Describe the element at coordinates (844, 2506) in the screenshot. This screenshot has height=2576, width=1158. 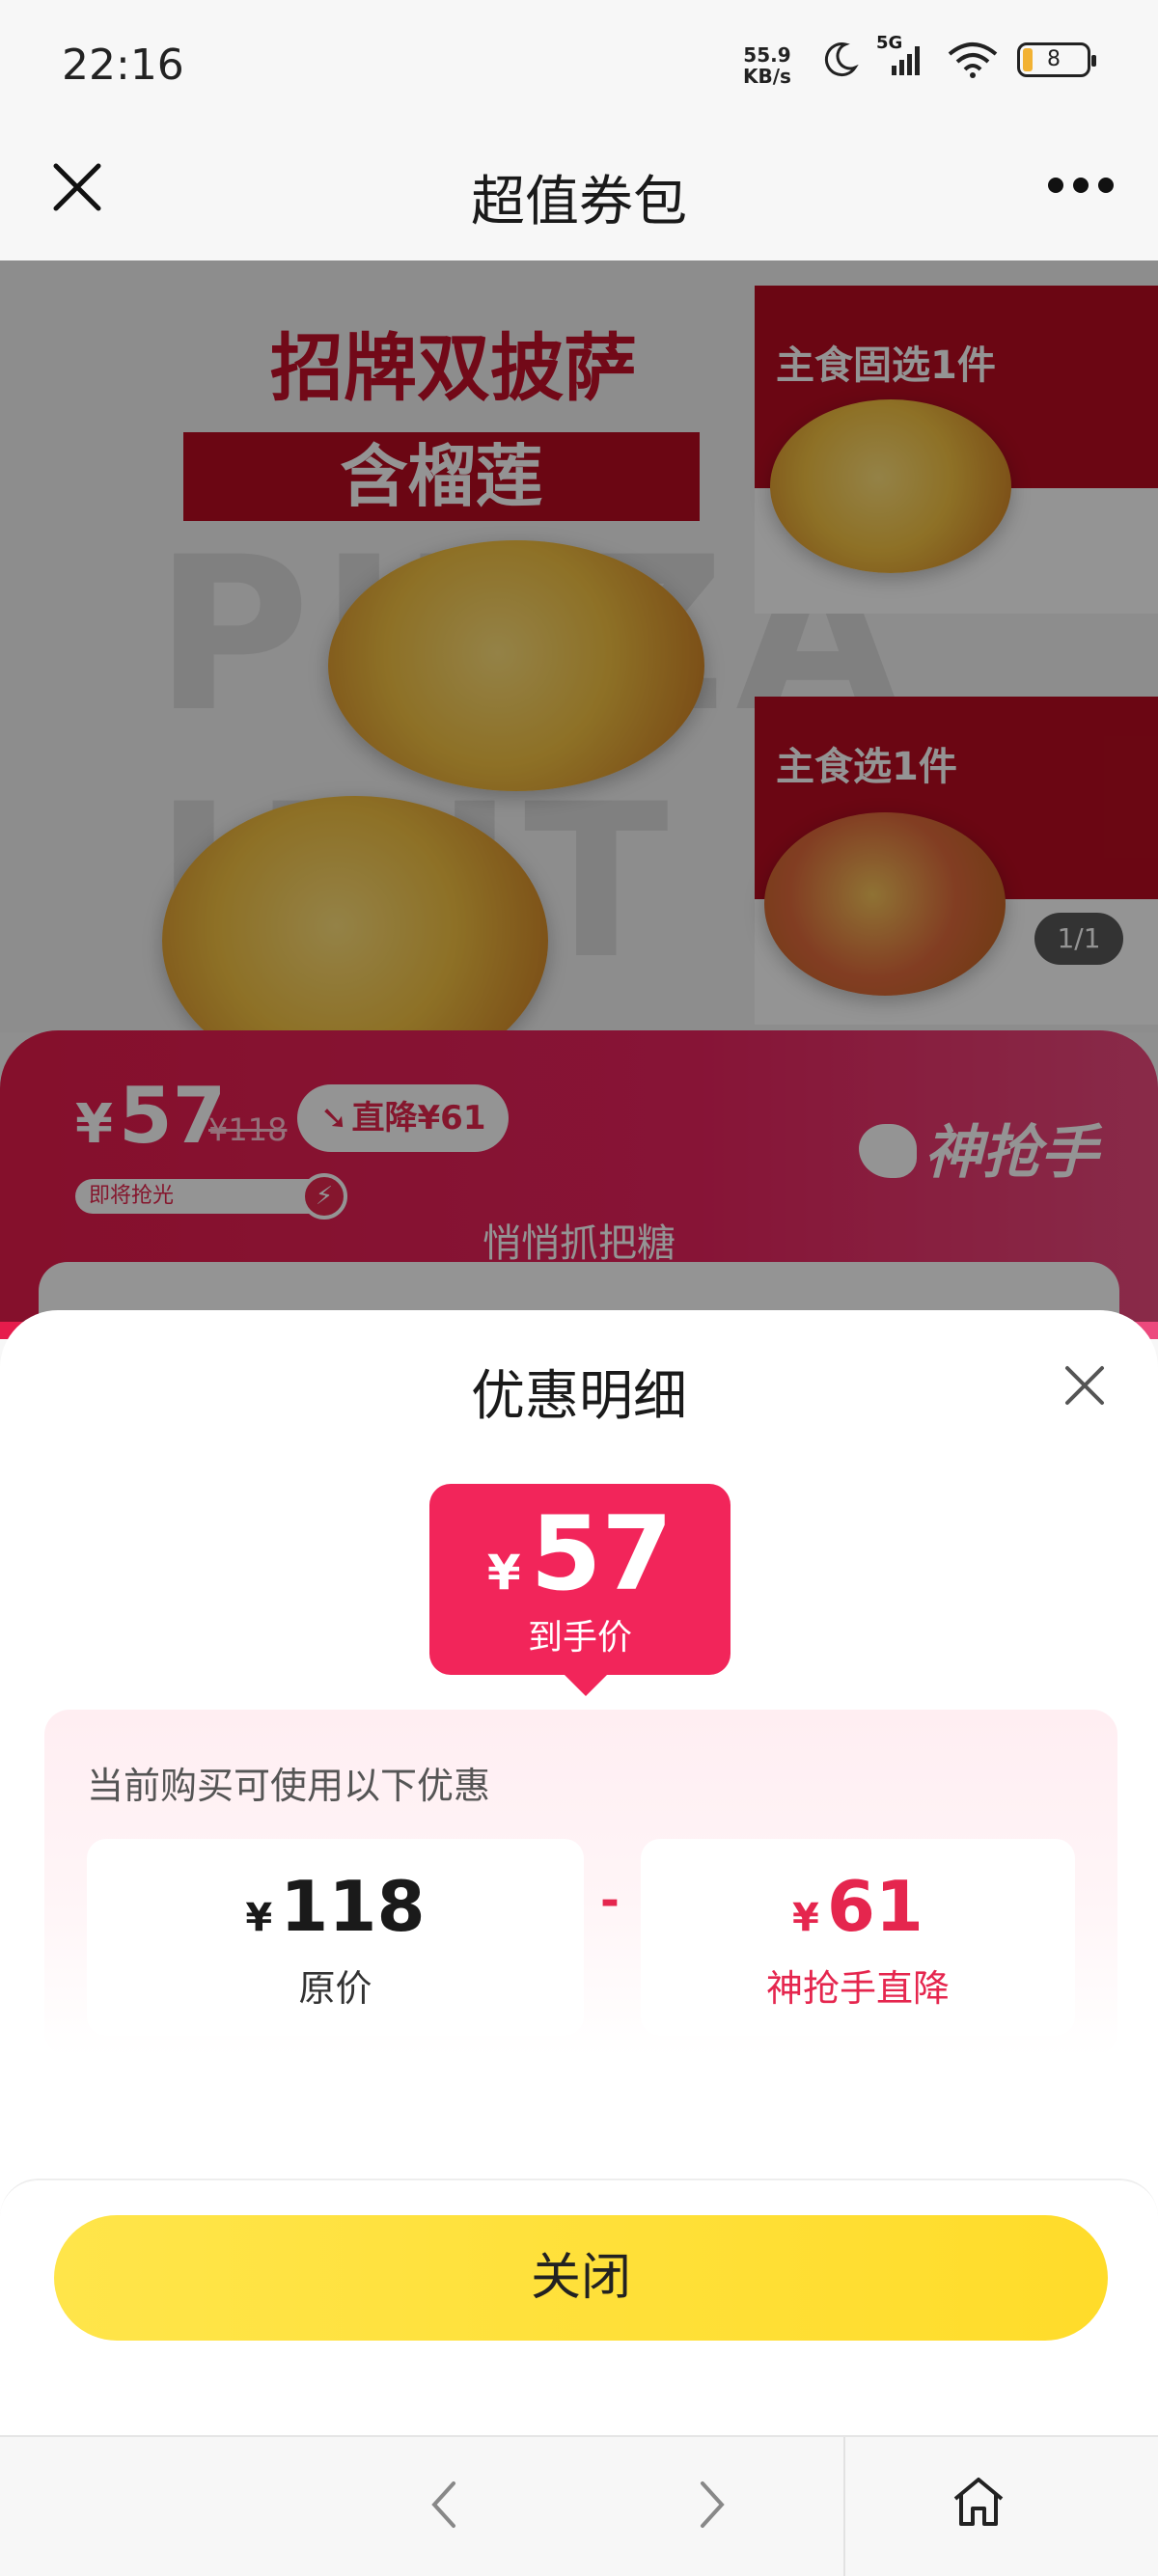
I see `nav-divider` at that location.